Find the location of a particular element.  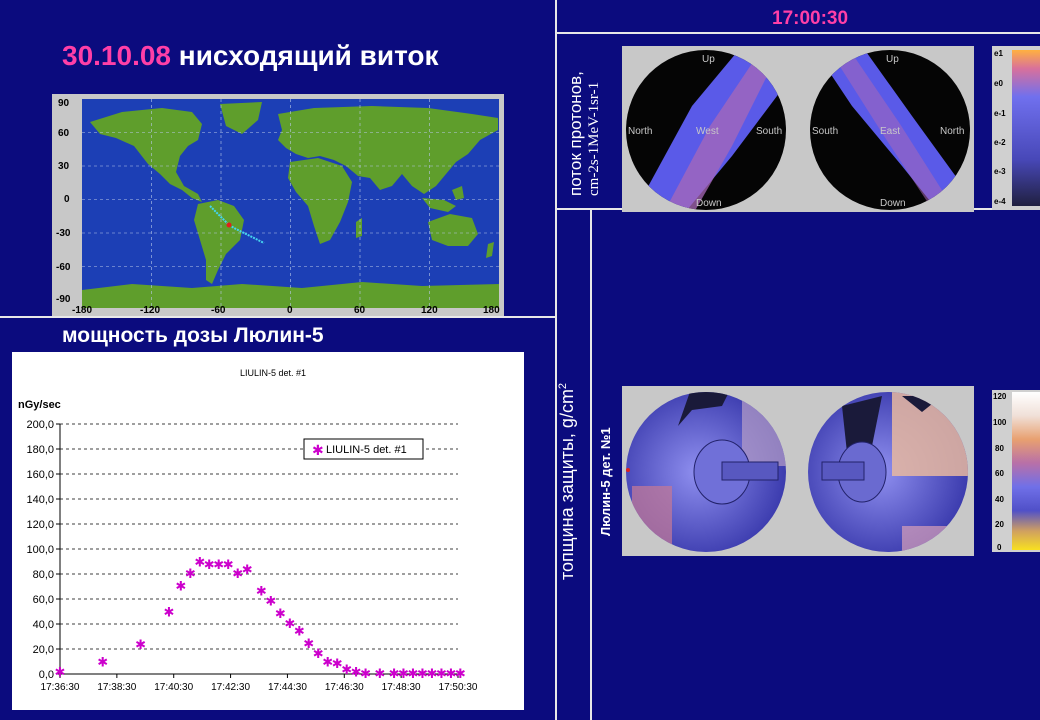

y-tick-label: 160,0 is located at coordinates (40, 475).